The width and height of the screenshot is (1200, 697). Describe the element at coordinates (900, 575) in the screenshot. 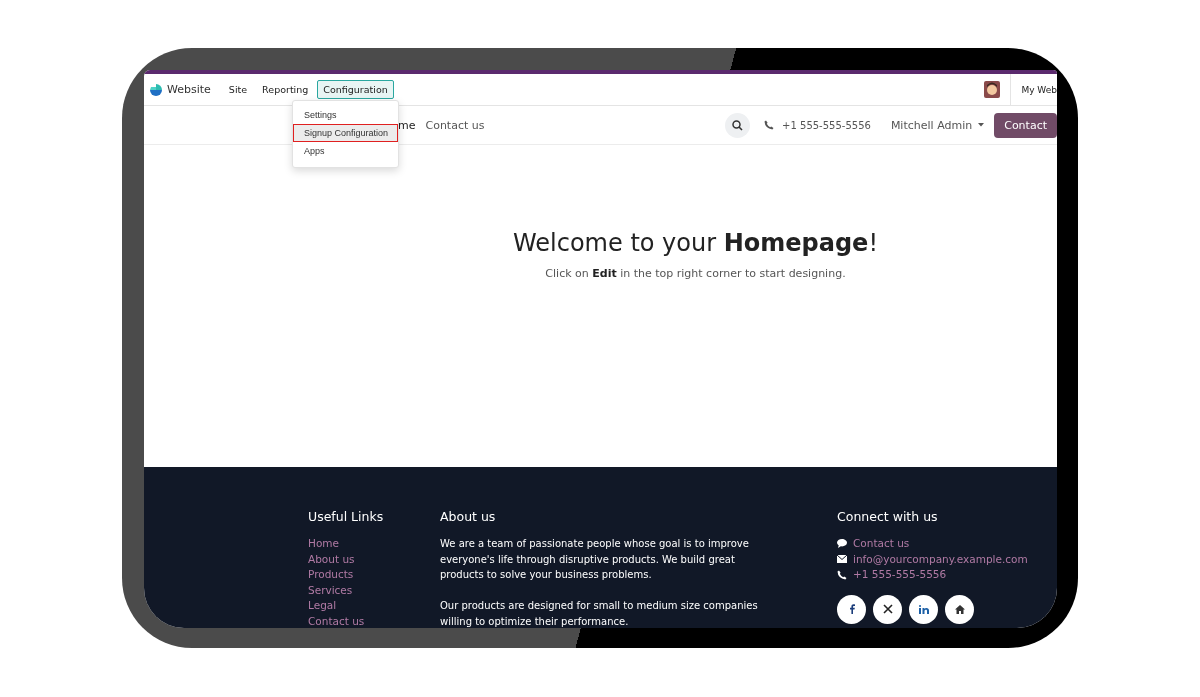

I see `contact-link: +1 555-555-5556` at that location.